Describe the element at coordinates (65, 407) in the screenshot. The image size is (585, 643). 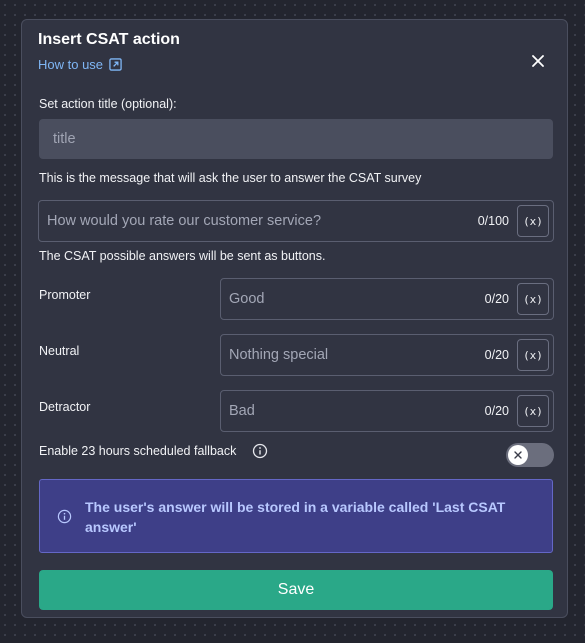
I see `detractor-label: Detractor` at that location.